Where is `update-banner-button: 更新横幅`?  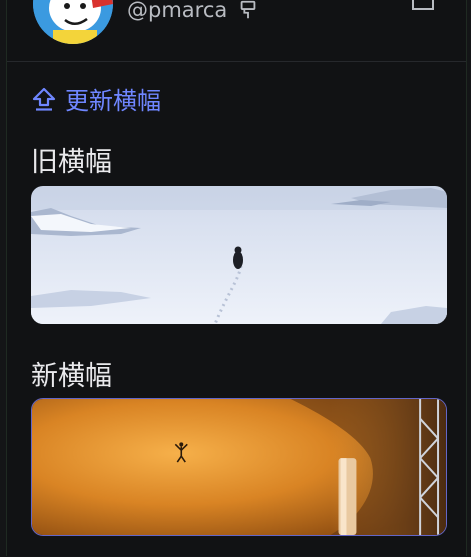 update-banner-button: 更新横幅 is located at coordinates (96, 98).